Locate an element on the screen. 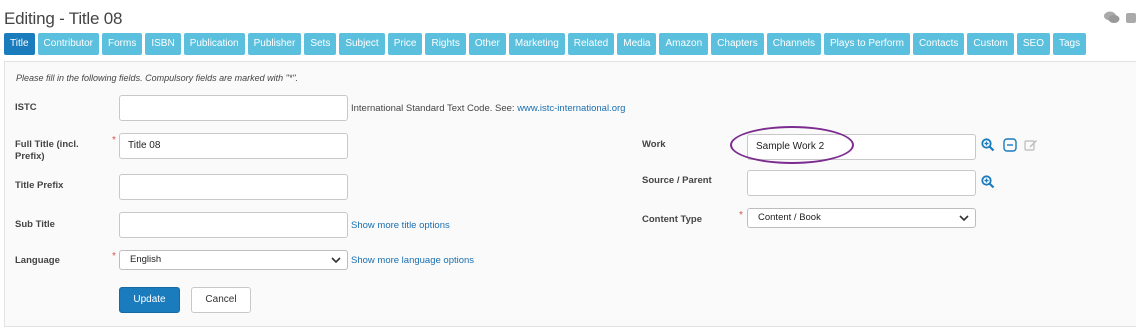  content-type-label: Content Type is located at coordinates (672, 219).